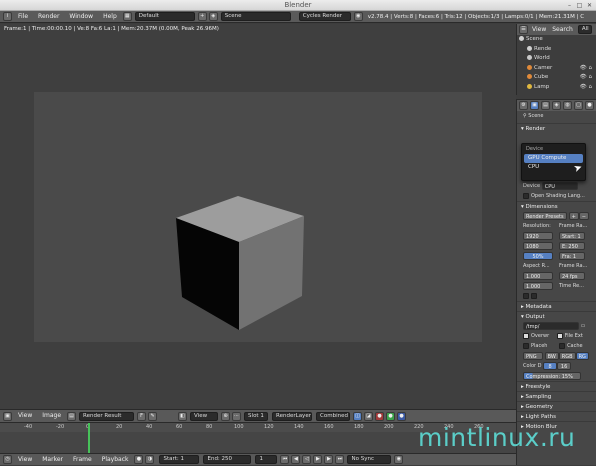 The image size is (596, 466). What do you see at coordinates (545, 105) in the screenshot?
I see `render-layers-tab-icon: ▤` at bounding box center [545, 105].